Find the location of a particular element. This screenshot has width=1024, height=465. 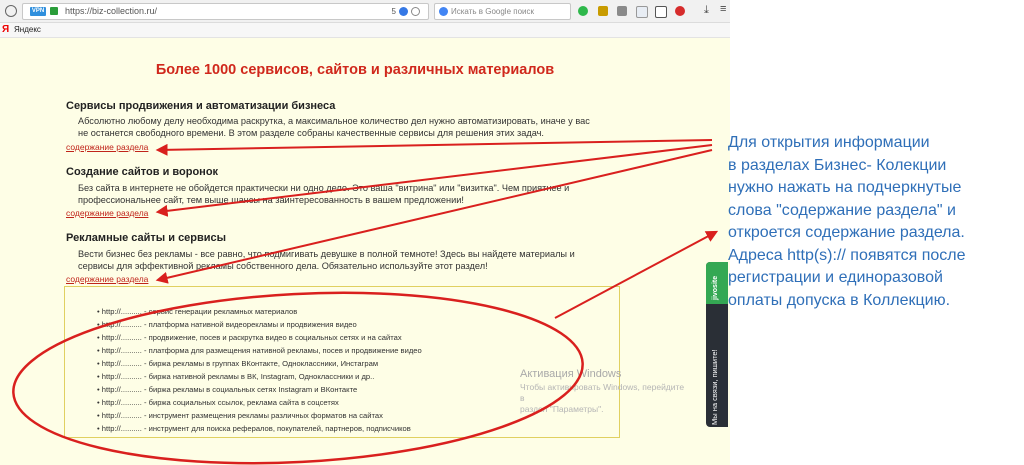

annotation-line: регистрации и единоразовой is located at coordinates (835, 277).